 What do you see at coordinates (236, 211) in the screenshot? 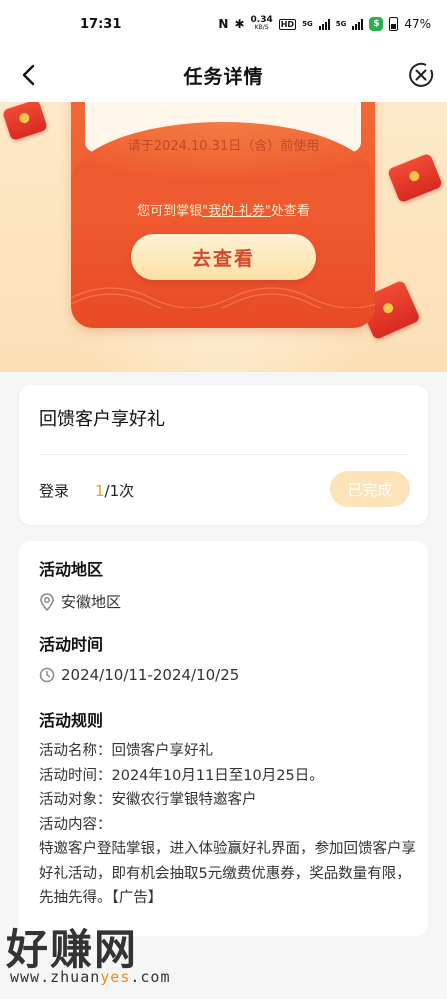
I see `my-coupons-link: "我的-礼券"` at bounding box center [236, 211].